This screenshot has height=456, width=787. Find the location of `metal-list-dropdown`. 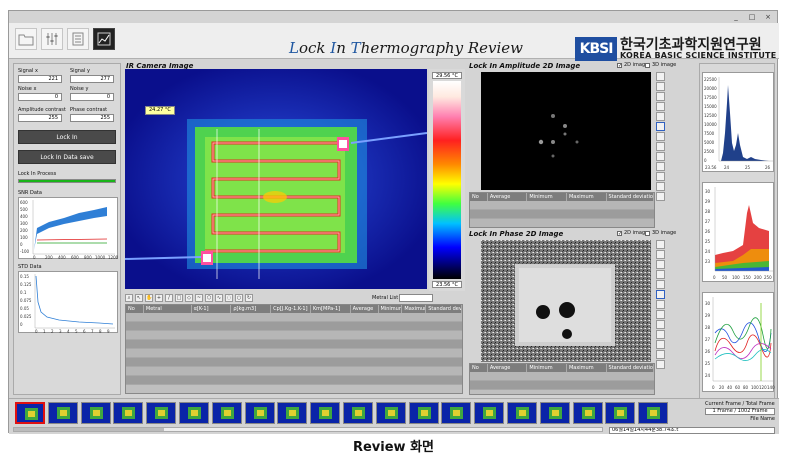

metal-list-dropdown is located at coordinates (416, 298).